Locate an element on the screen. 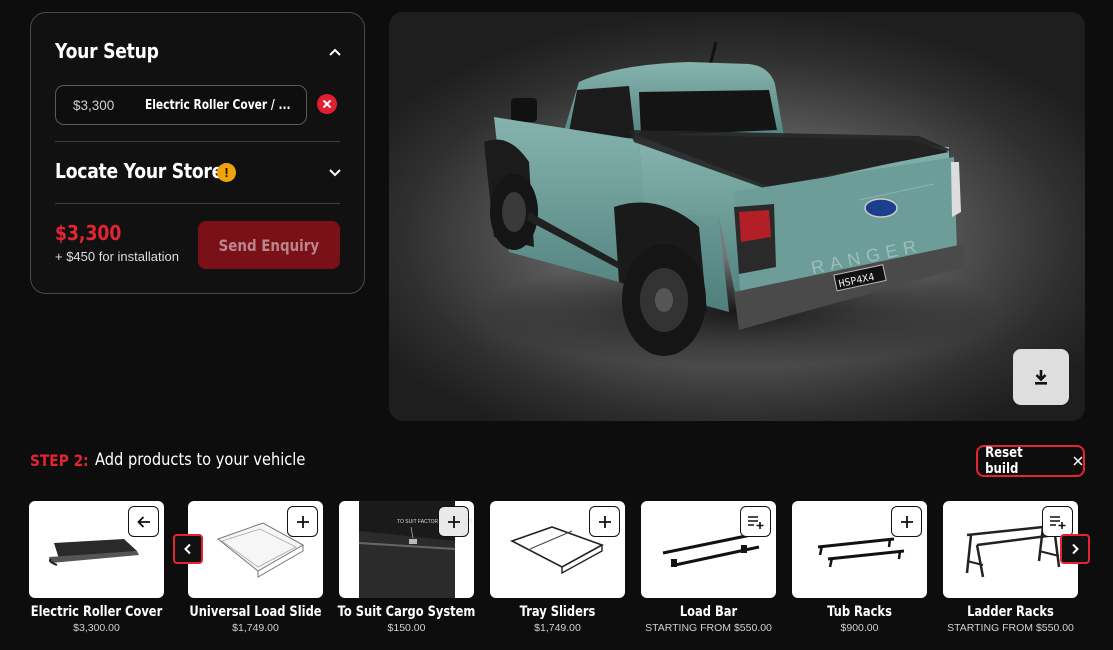 This screenshot has height=650, width=1113. carousel-next-button is located at coordinates (1075, 549).